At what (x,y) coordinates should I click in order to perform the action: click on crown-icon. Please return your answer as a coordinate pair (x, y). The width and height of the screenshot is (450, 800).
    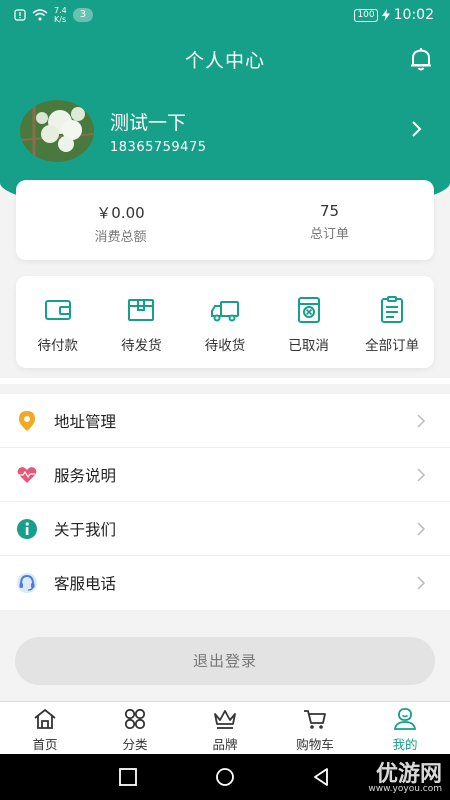
    Looking at the image, I should click on (225, 719).